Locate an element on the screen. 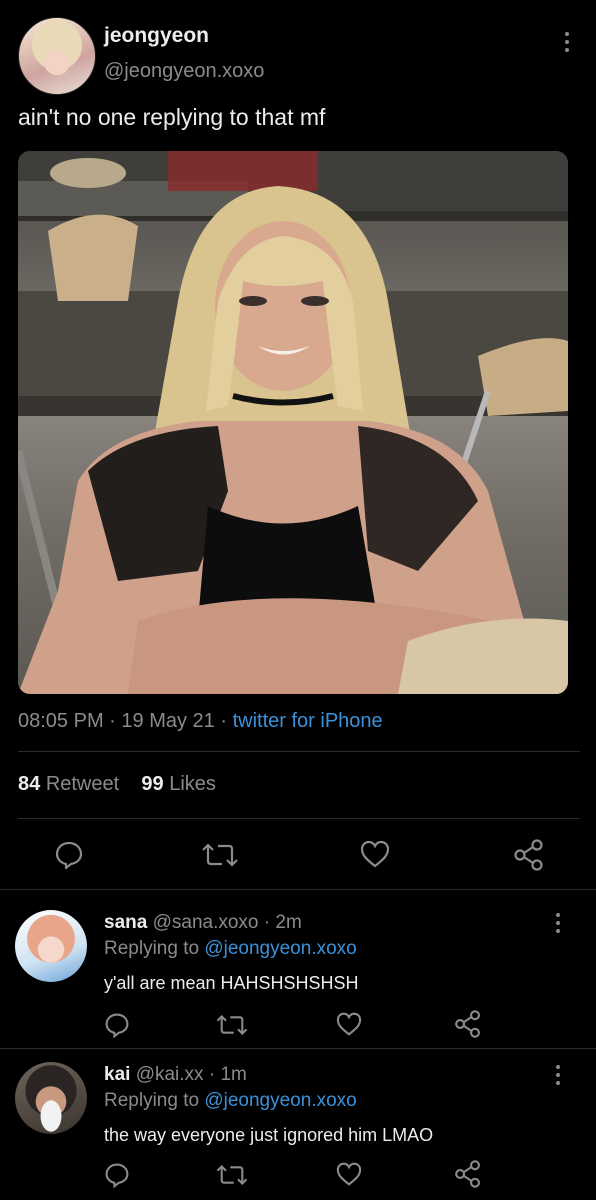 Image resolution: width=596 pixels, height=1200 pixels. likes-stat: 99 Likes is located at coordinates (178, 784).